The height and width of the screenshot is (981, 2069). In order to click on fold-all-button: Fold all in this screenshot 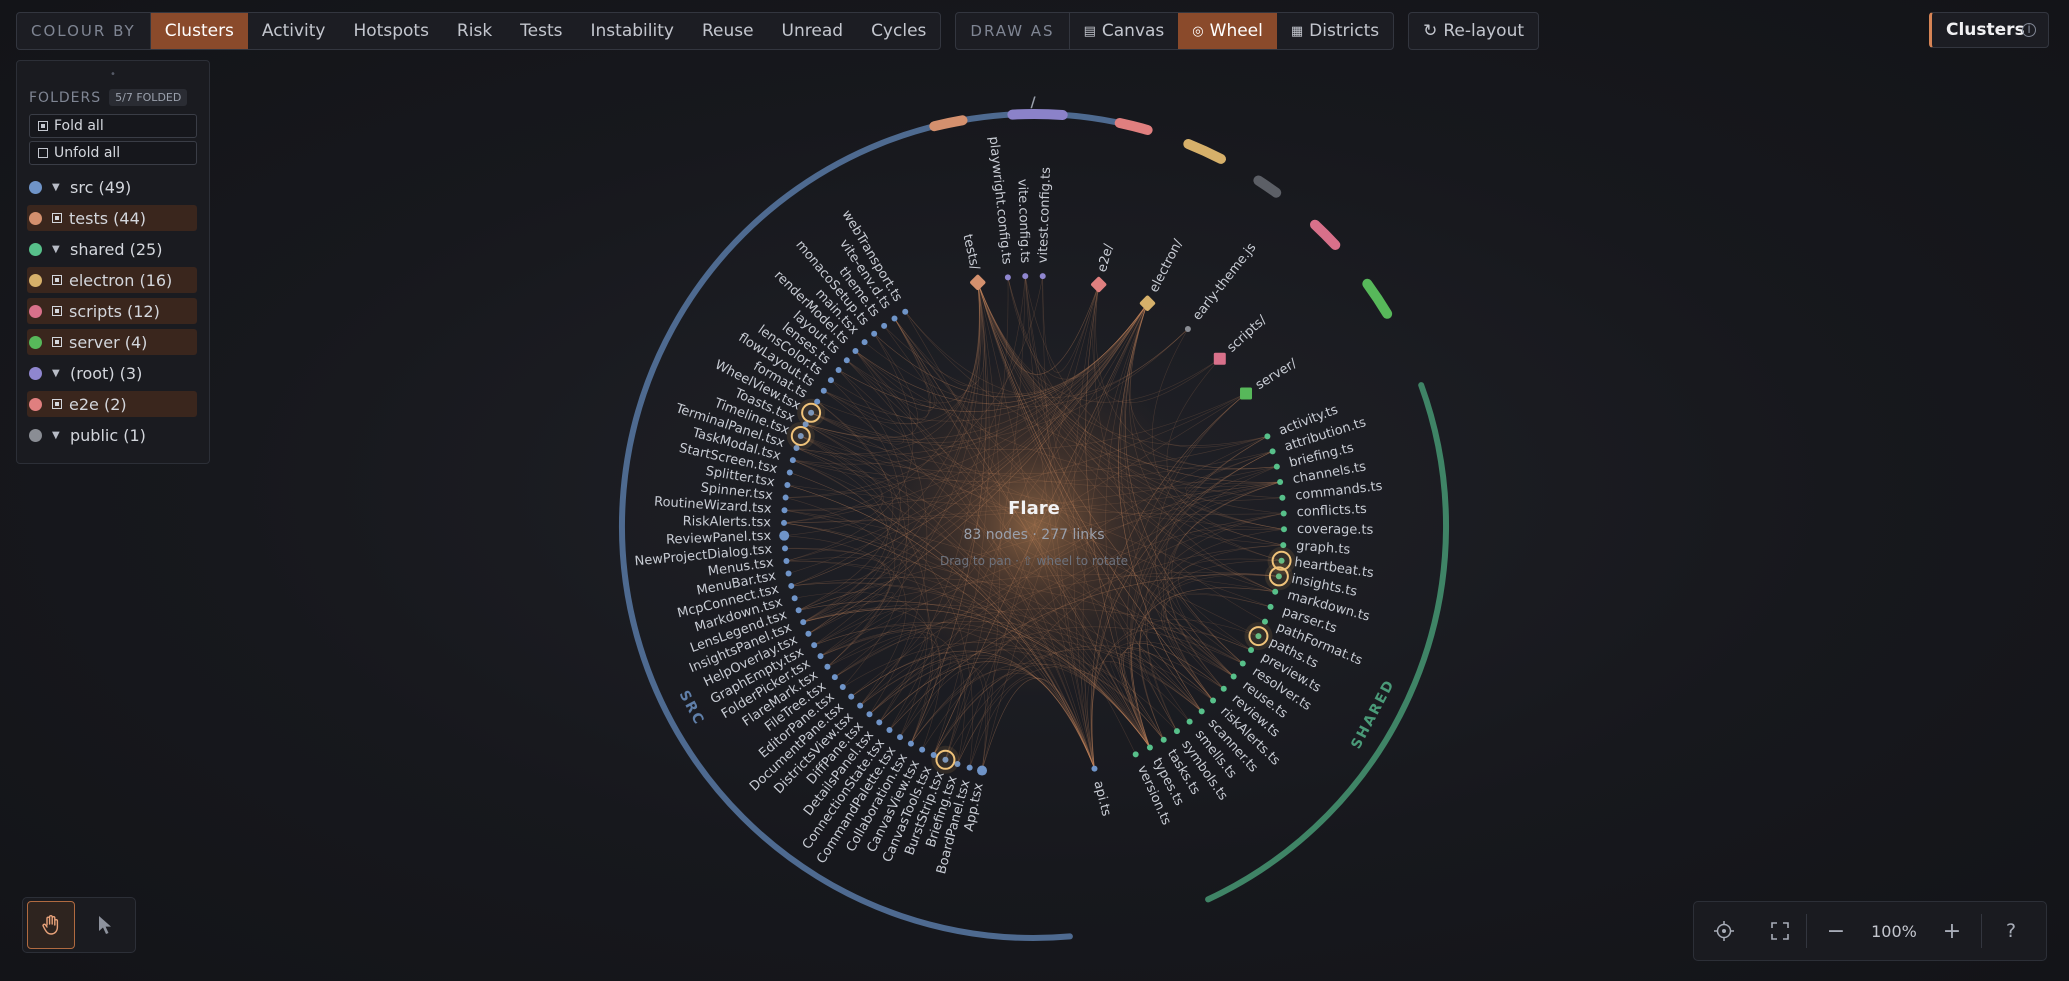, I will do `click(113, 126)`.